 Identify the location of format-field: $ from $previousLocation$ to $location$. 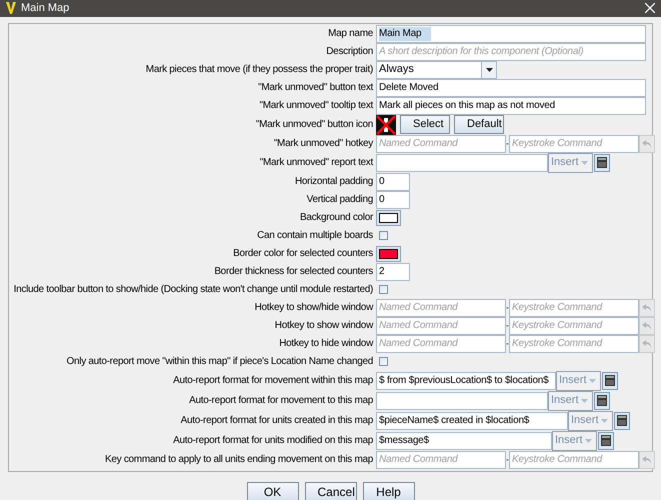
(466, 381).